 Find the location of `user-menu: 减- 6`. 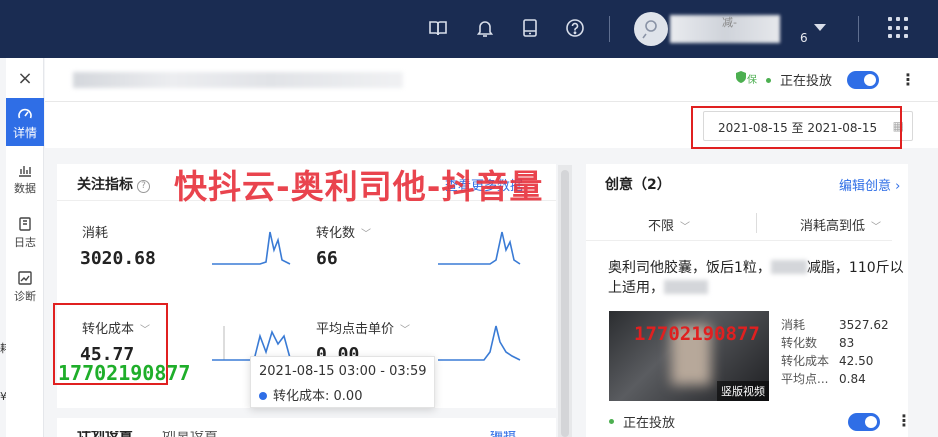

user-menu: 减- 6 is located at coordinates (732, 29).